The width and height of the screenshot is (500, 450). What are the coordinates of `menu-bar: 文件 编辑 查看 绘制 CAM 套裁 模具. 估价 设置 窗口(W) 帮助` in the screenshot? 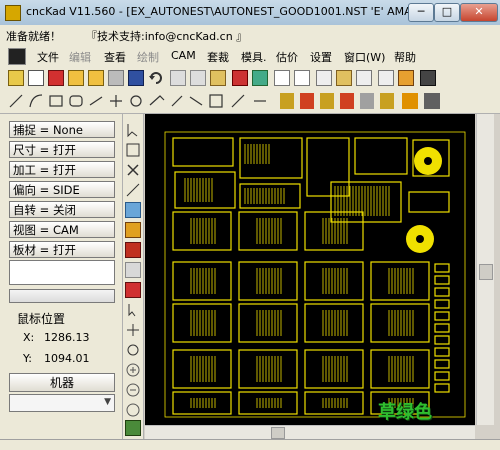 It's located at (250, 56).